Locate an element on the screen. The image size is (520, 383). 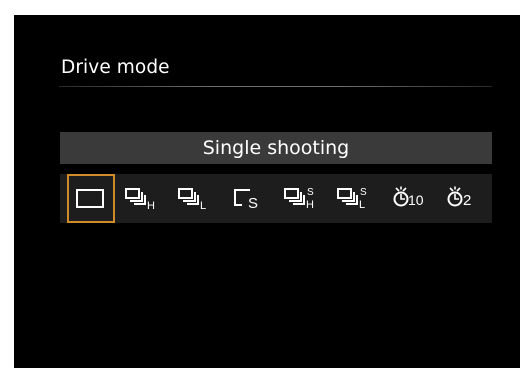
single-shooting-icon is located at coordinates (90, 198).